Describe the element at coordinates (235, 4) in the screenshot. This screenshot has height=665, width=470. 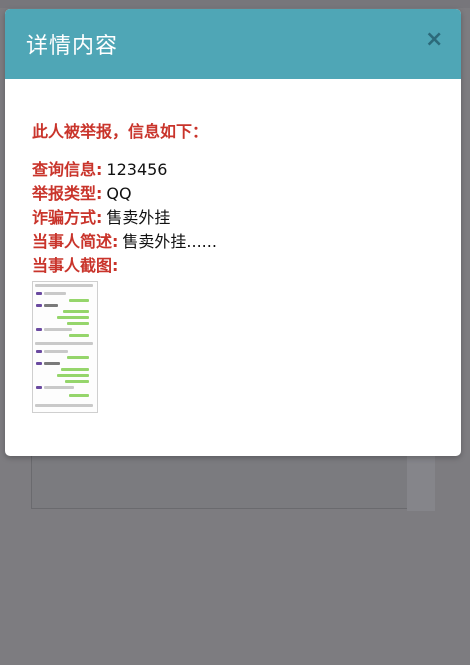
I see `background-page-top` at that location.